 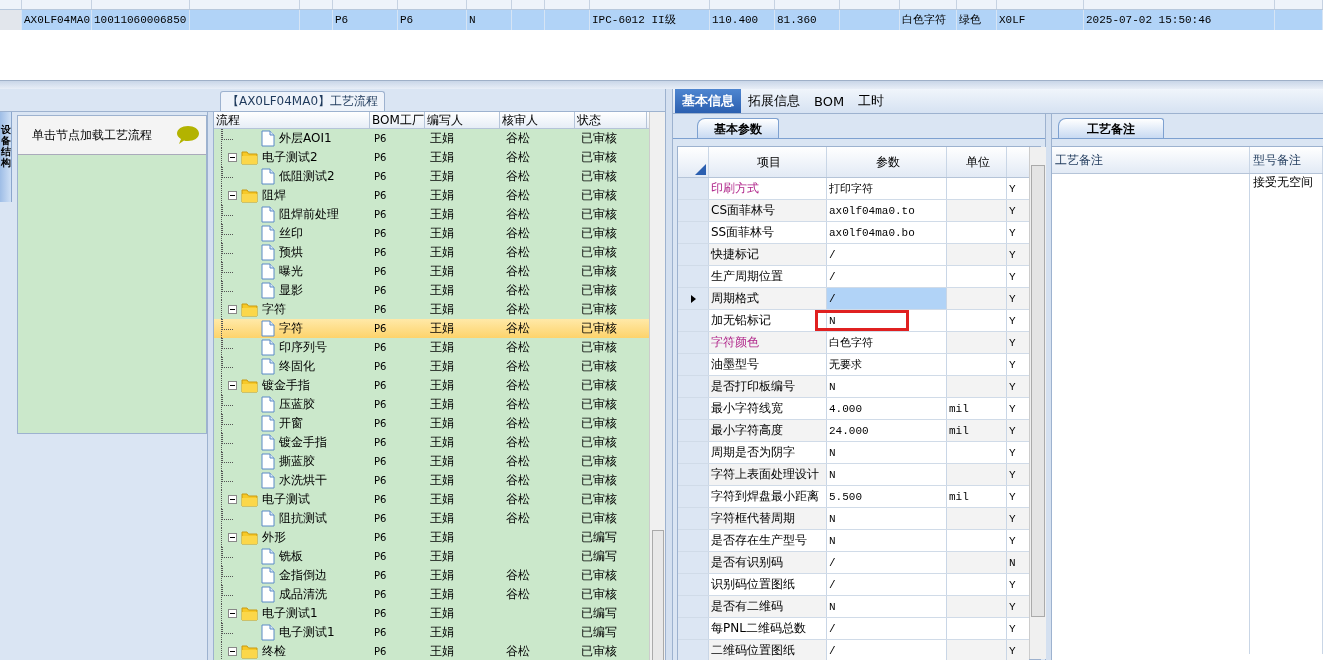 I want to click on tree-row: 印序列号 P6 王娟 谷松 已审核, so click(x=431, y=347).